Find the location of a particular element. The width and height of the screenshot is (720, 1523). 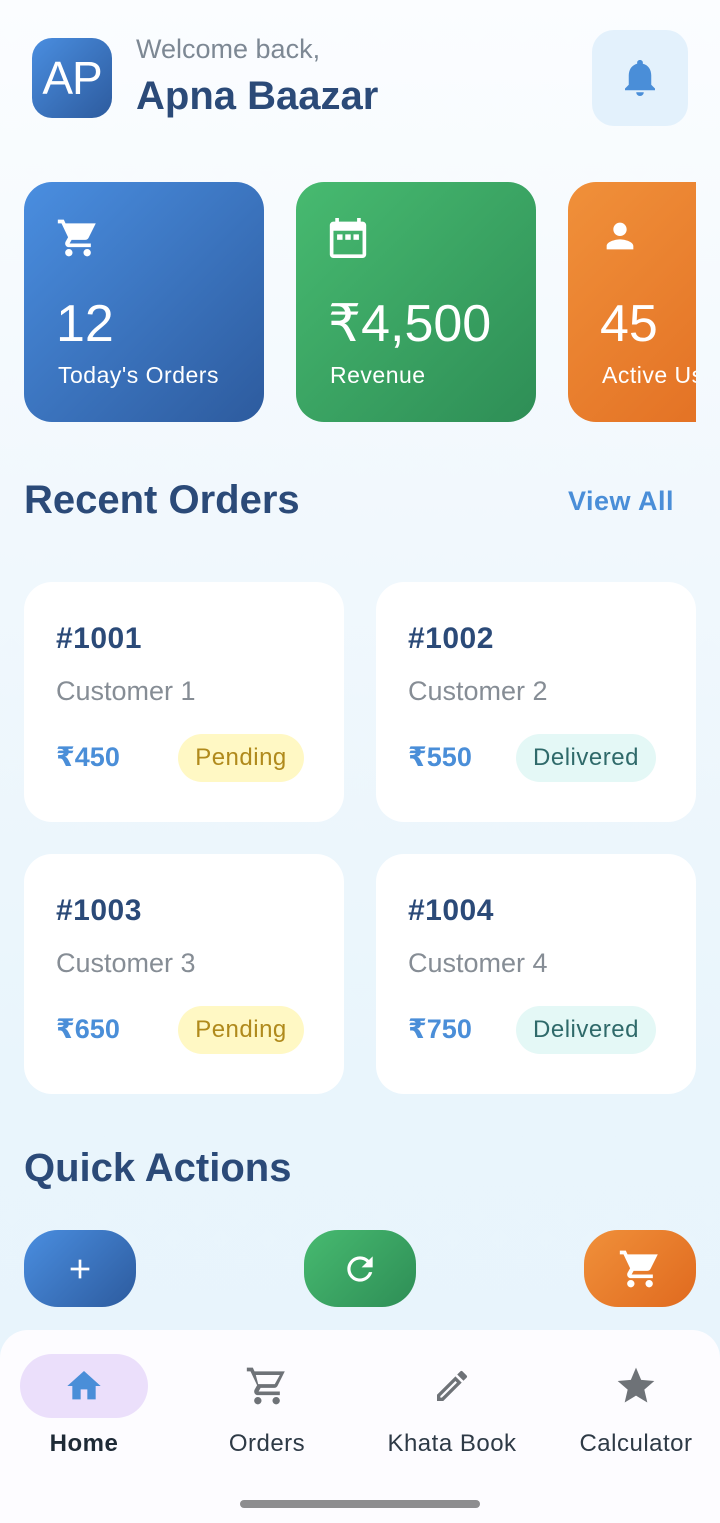

pencil-icon is located at coordinates (452, 1385).